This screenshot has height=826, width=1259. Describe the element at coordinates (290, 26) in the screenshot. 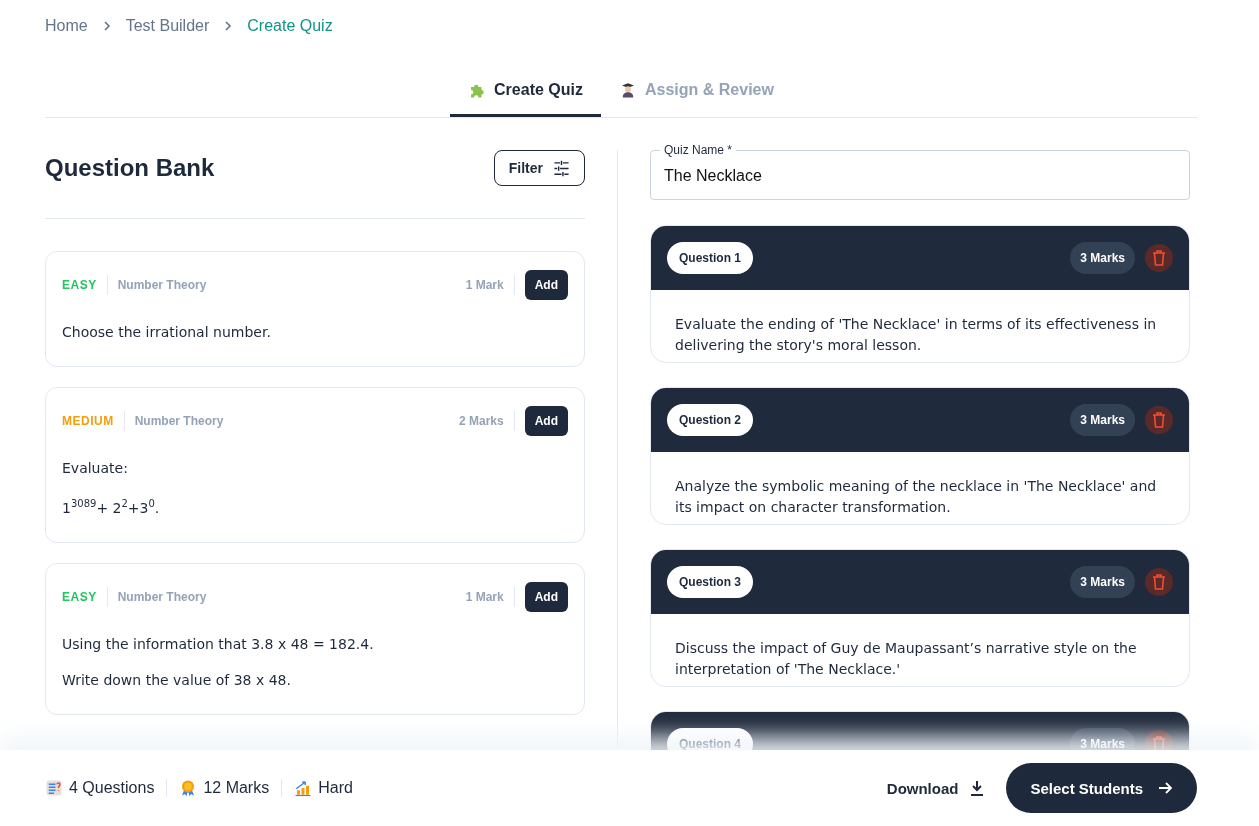

I see `breadcrumb-link: Create Quiz` at that location.